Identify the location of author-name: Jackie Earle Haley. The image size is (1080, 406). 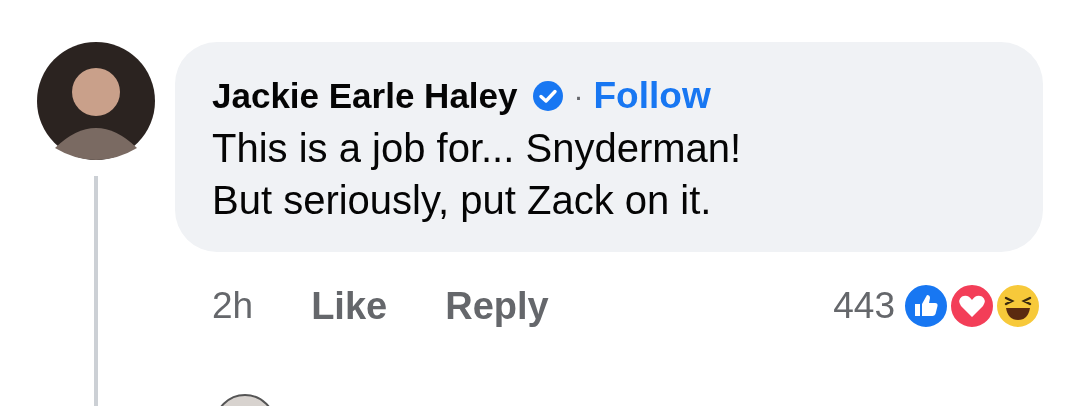
(365, 96).